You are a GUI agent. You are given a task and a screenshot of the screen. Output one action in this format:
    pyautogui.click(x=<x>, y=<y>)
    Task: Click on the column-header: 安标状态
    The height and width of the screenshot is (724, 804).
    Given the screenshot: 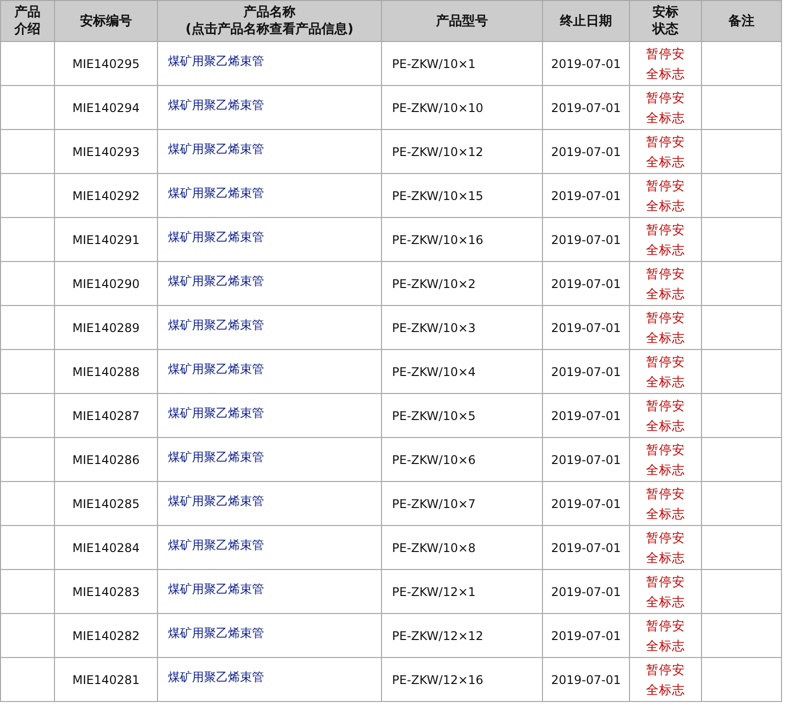 What is the action you would take?
    pyautogui.click(x=666, y=21)
    